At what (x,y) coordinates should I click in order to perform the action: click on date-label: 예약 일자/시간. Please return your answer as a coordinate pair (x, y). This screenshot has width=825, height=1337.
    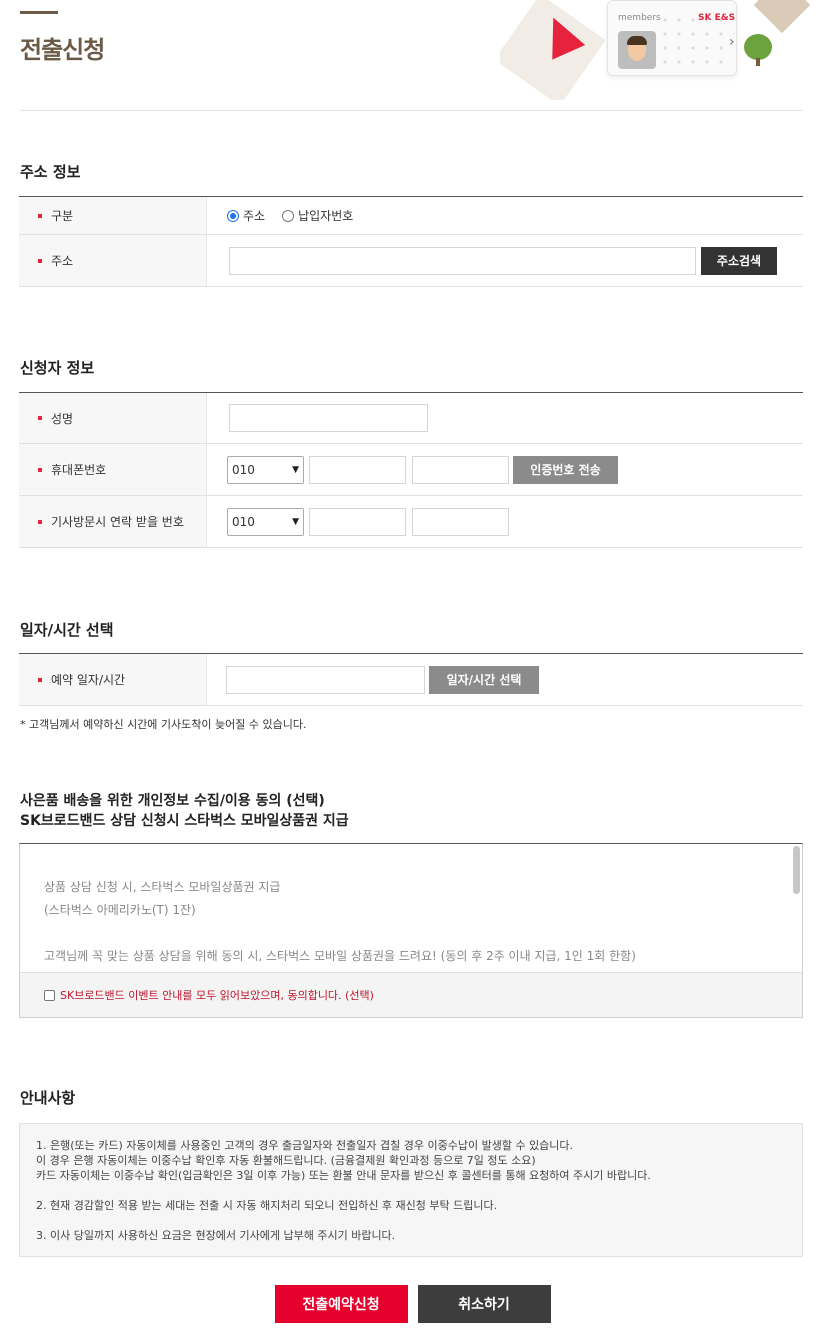
    Looking at the image, I should click on (88, 680).